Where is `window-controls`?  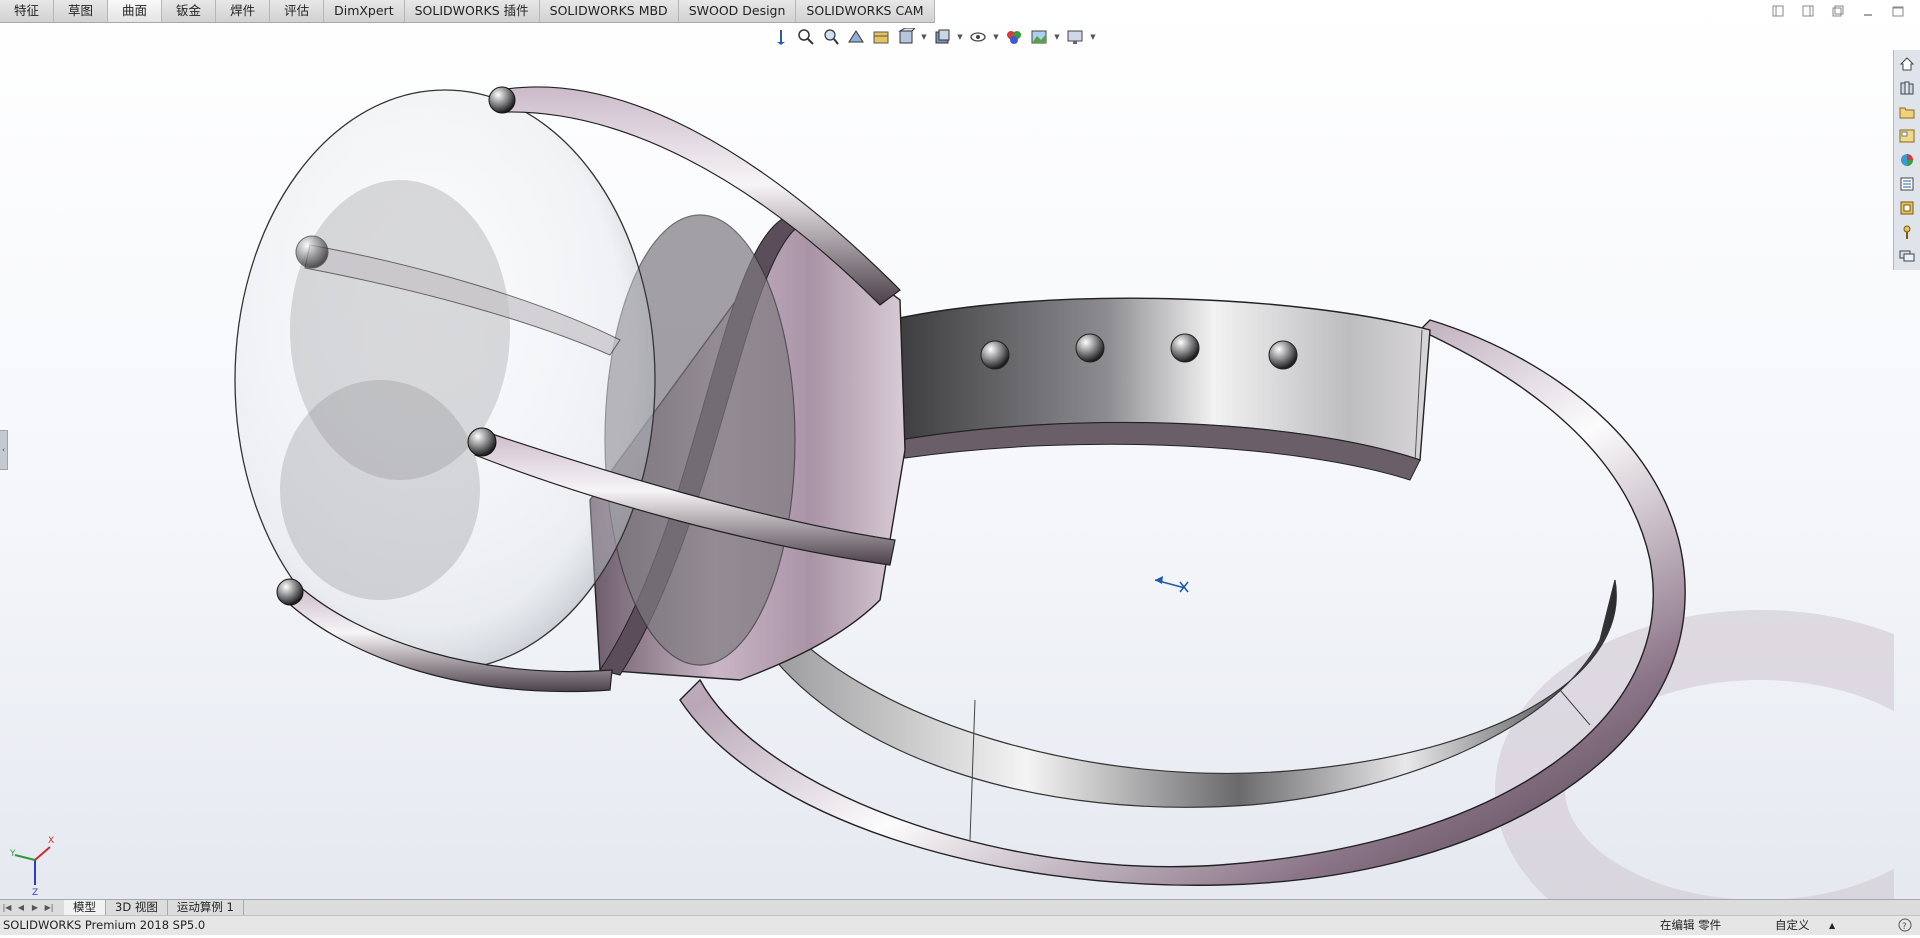
window-controls is located at coordinates (1838, 11).